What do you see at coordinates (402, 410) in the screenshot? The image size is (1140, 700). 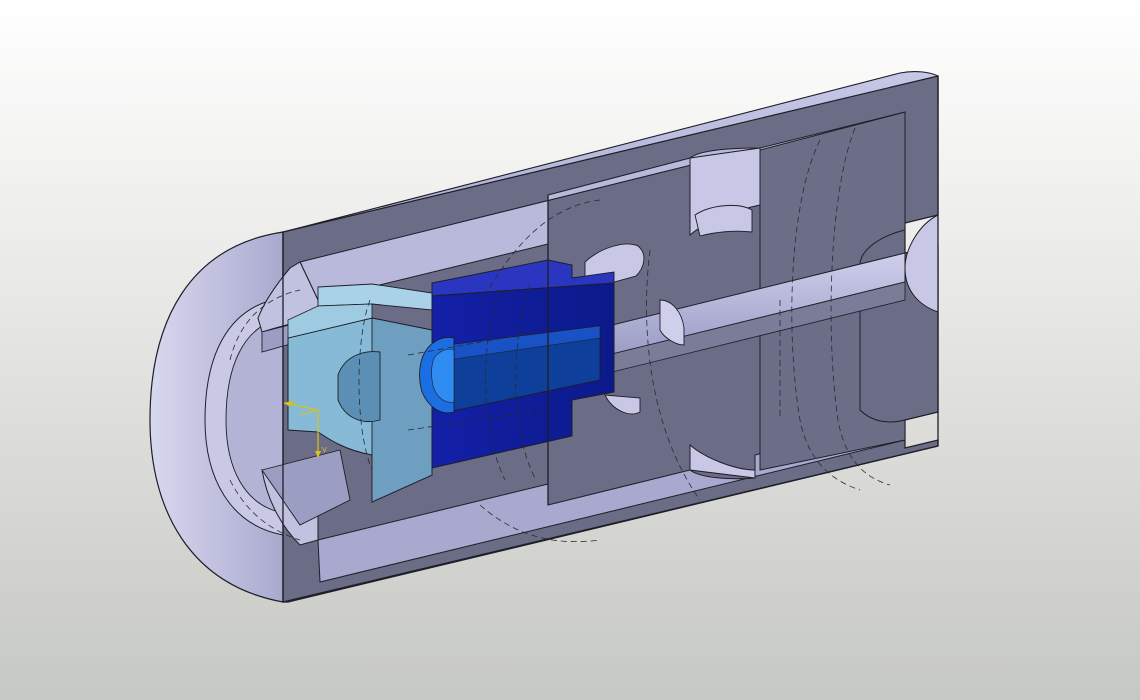 I see `light-blue-insert-cone` at bounding box center [402, 410].